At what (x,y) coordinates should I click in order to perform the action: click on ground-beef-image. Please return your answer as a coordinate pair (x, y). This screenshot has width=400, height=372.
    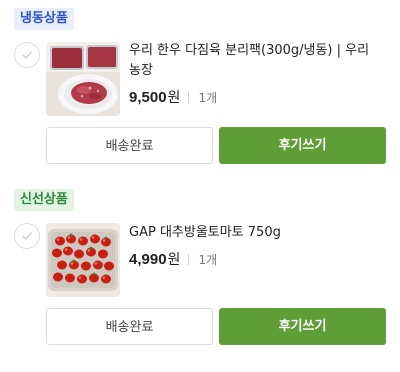
    Looking at the image, I should click on (83, 79).